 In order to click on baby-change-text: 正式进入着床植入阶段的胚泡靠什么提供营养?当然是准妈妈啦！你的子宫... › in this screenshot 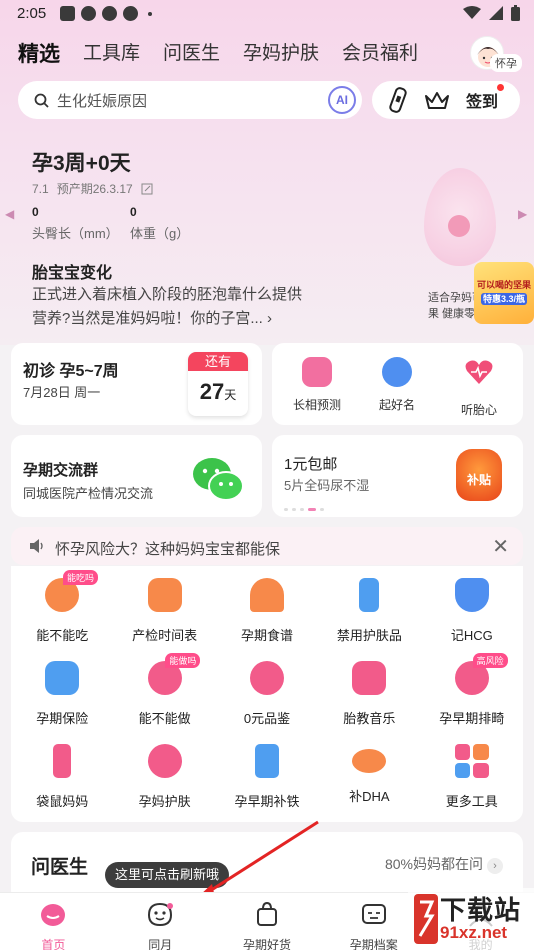, I will do `click(169, 307)`.